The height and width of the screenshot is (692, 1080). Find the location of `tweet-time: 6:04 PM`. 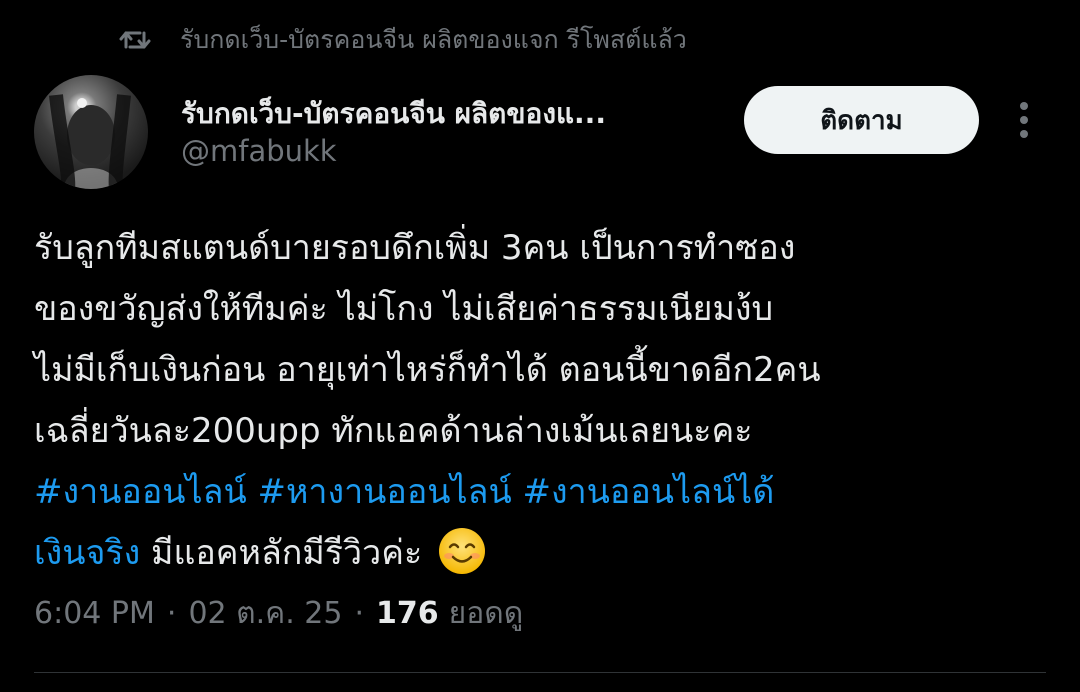

tweet-time: 6:04 PM is located at coordinates (94, 613).